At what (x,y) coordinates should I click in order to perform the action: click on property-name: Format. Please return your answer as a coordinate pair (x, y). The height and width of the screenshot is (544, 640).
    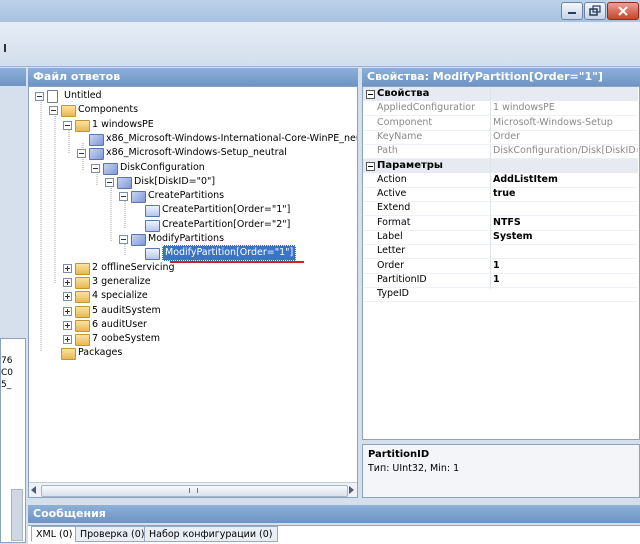
    Looking at the image, I should click on (394, 222).